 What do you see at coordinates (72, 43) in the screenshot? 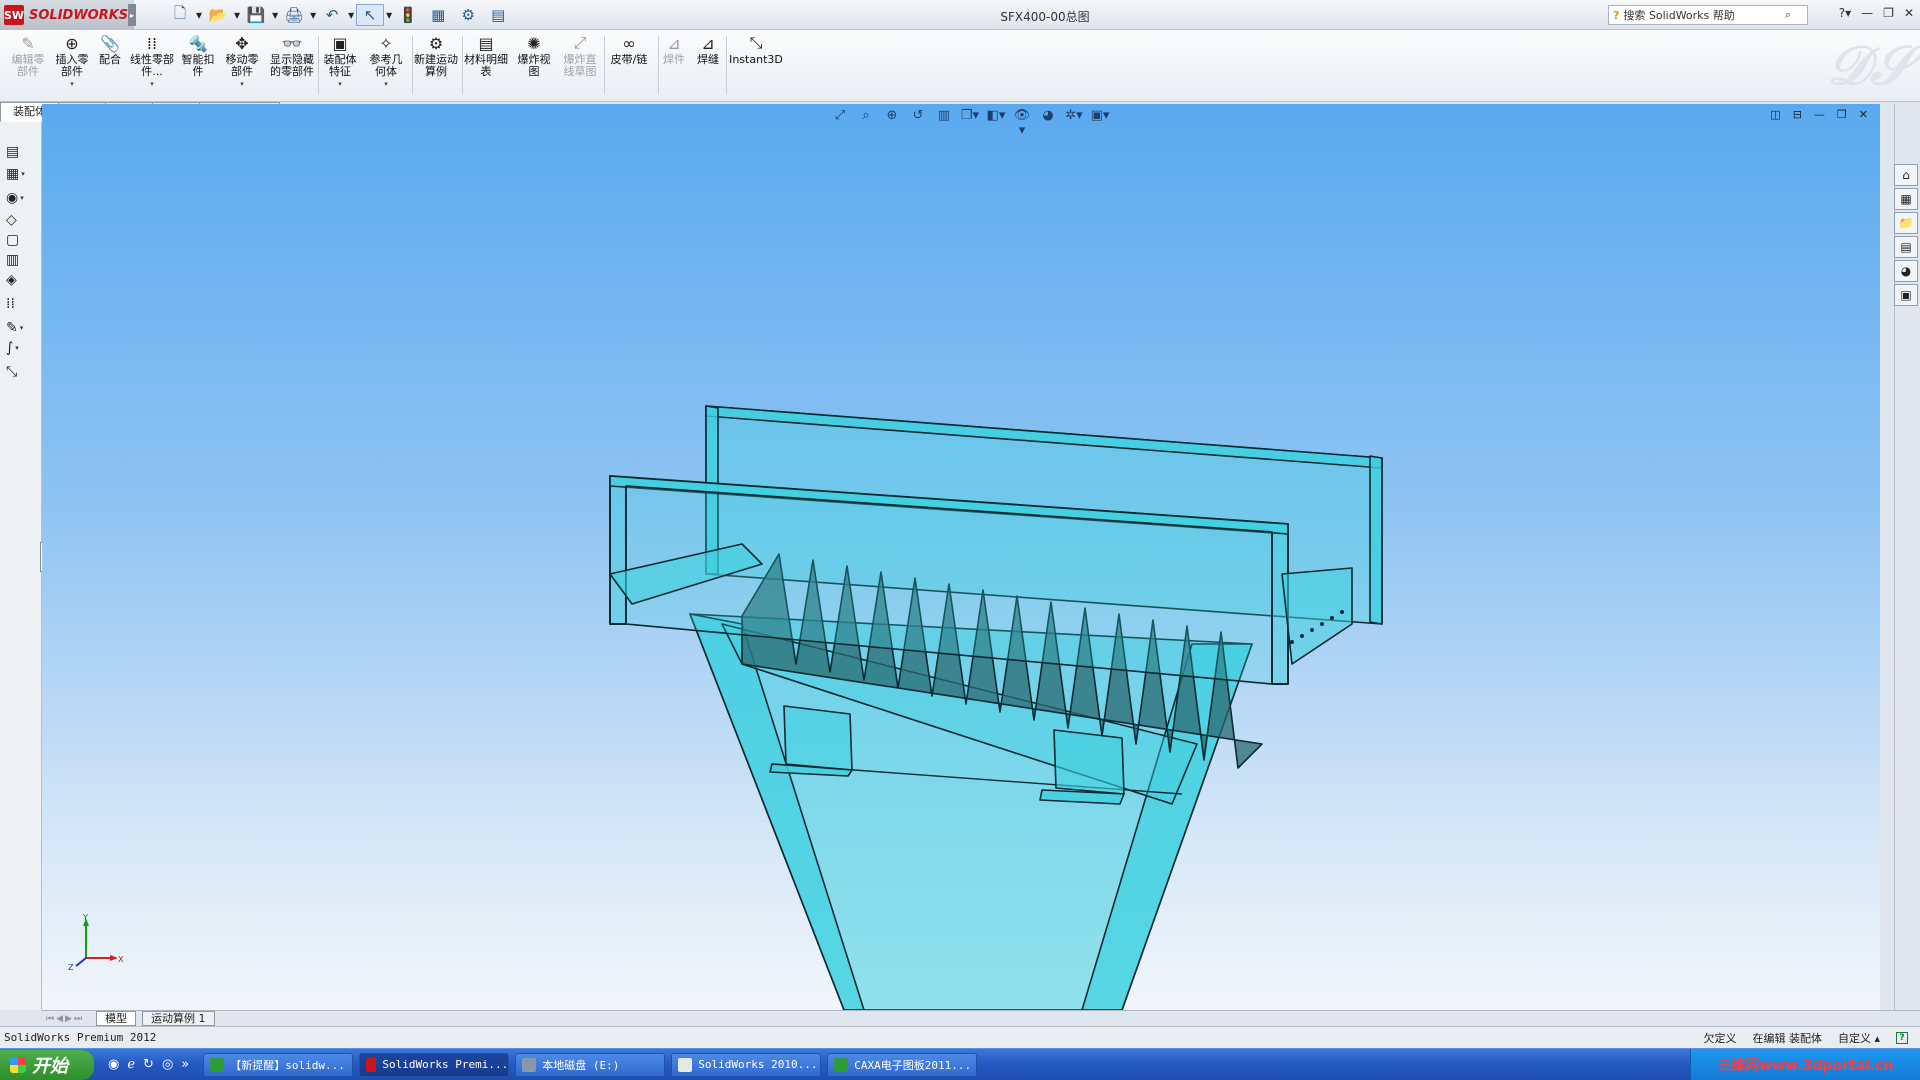
I see `insert-component-icon: ⊕` at bounding box center [72, 43].